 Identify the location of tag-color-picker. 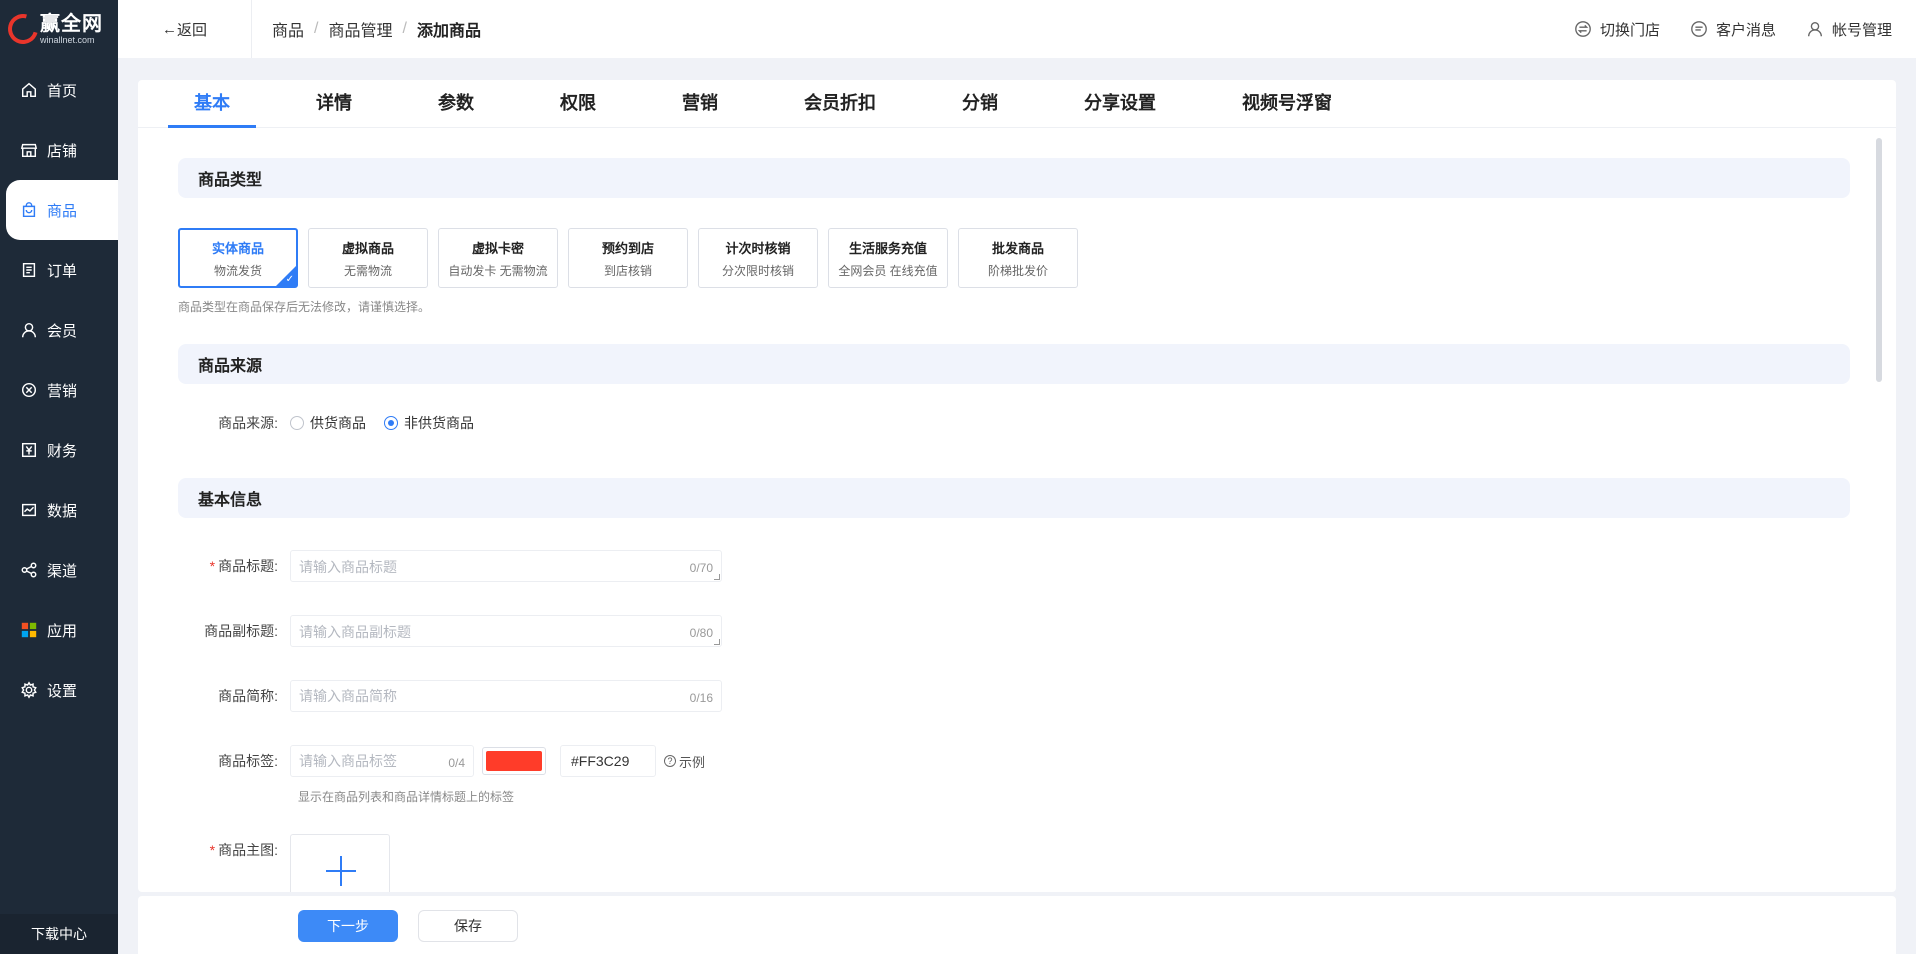
(514, 761).